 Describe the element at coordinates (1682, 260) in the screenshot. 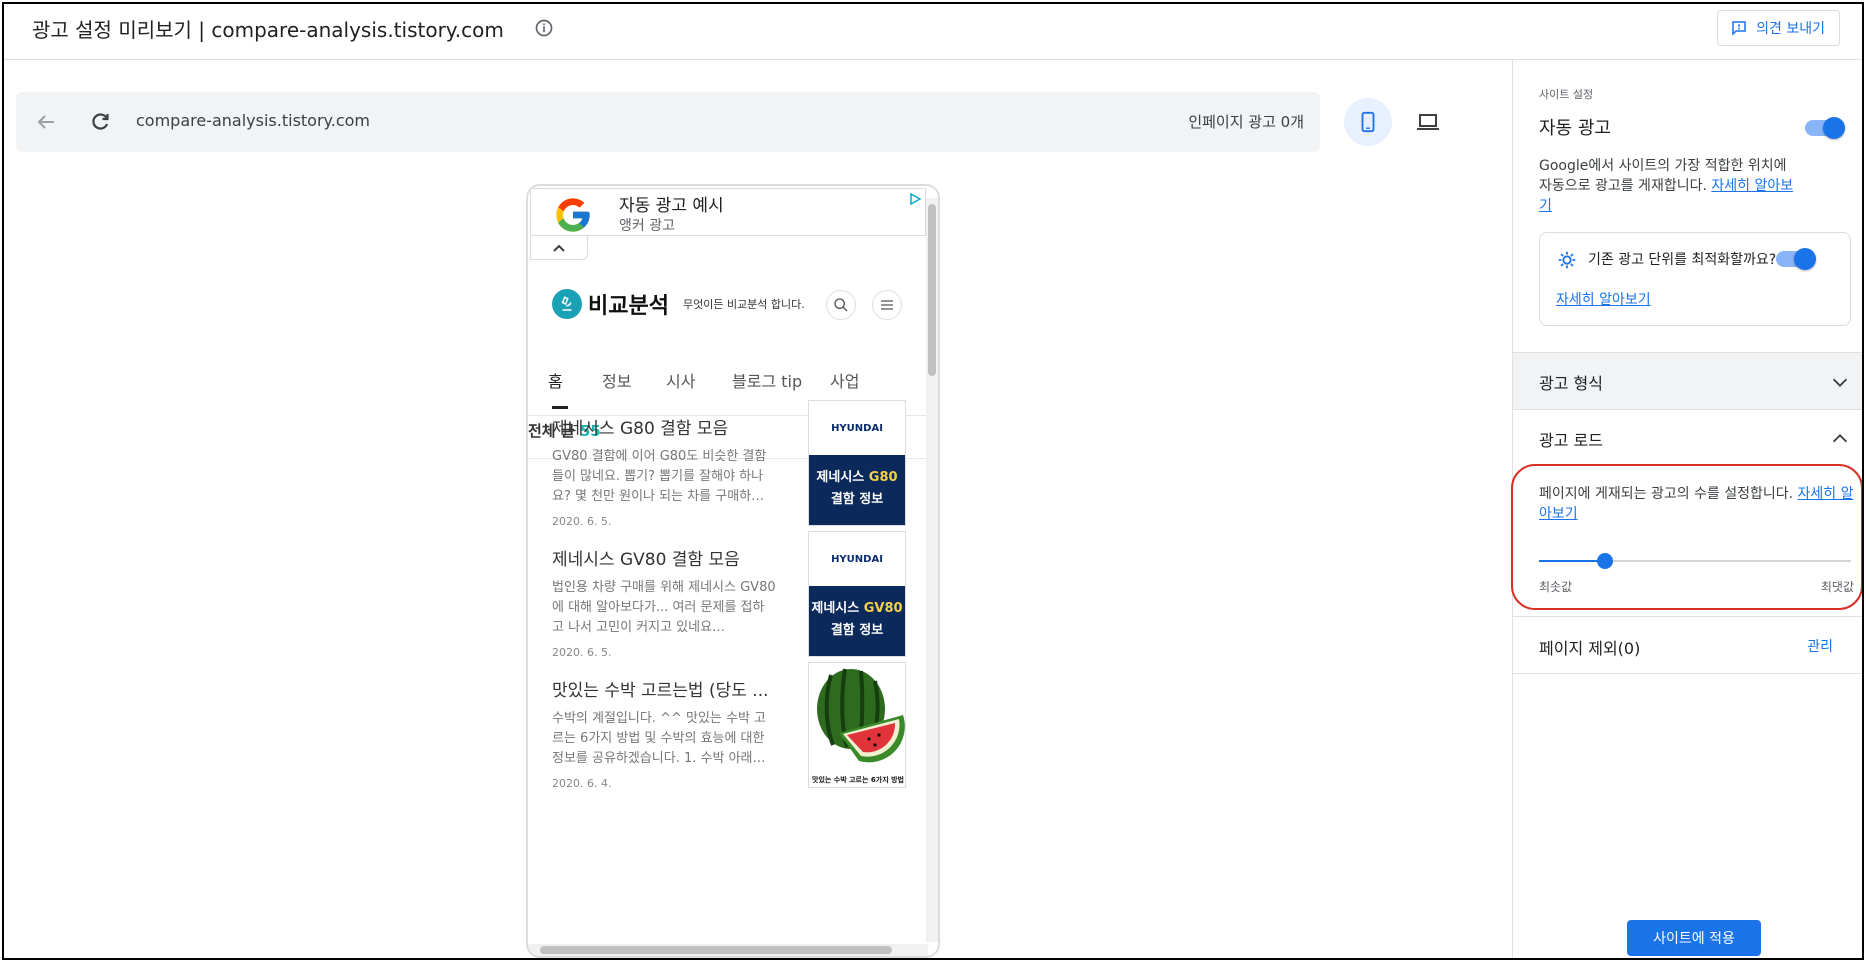

I see `optimize-question: 기존 광고 단위를 최적화할까요?` at that location.